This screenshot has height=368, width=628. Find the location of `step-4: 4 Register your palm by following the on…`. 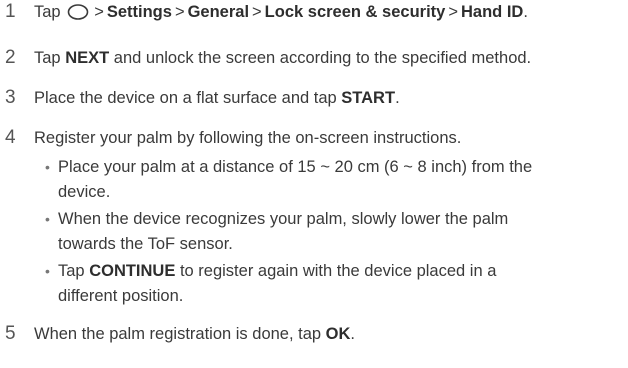

step-4: 4 Register your palm by following the on… is located at coordinates (314, 138).